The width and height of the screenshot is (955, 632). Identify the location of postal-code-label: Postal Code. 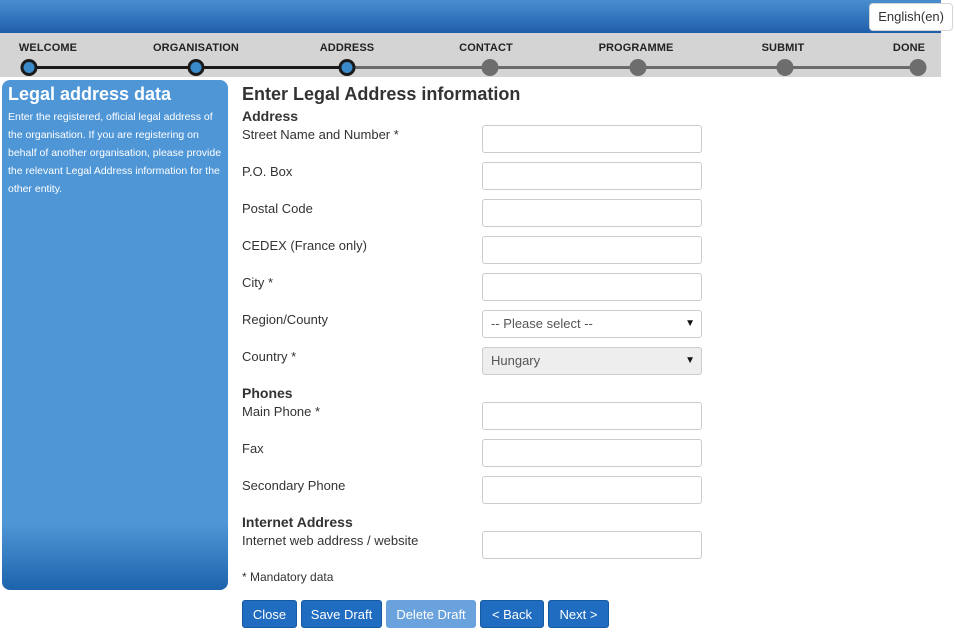
(277, 208).